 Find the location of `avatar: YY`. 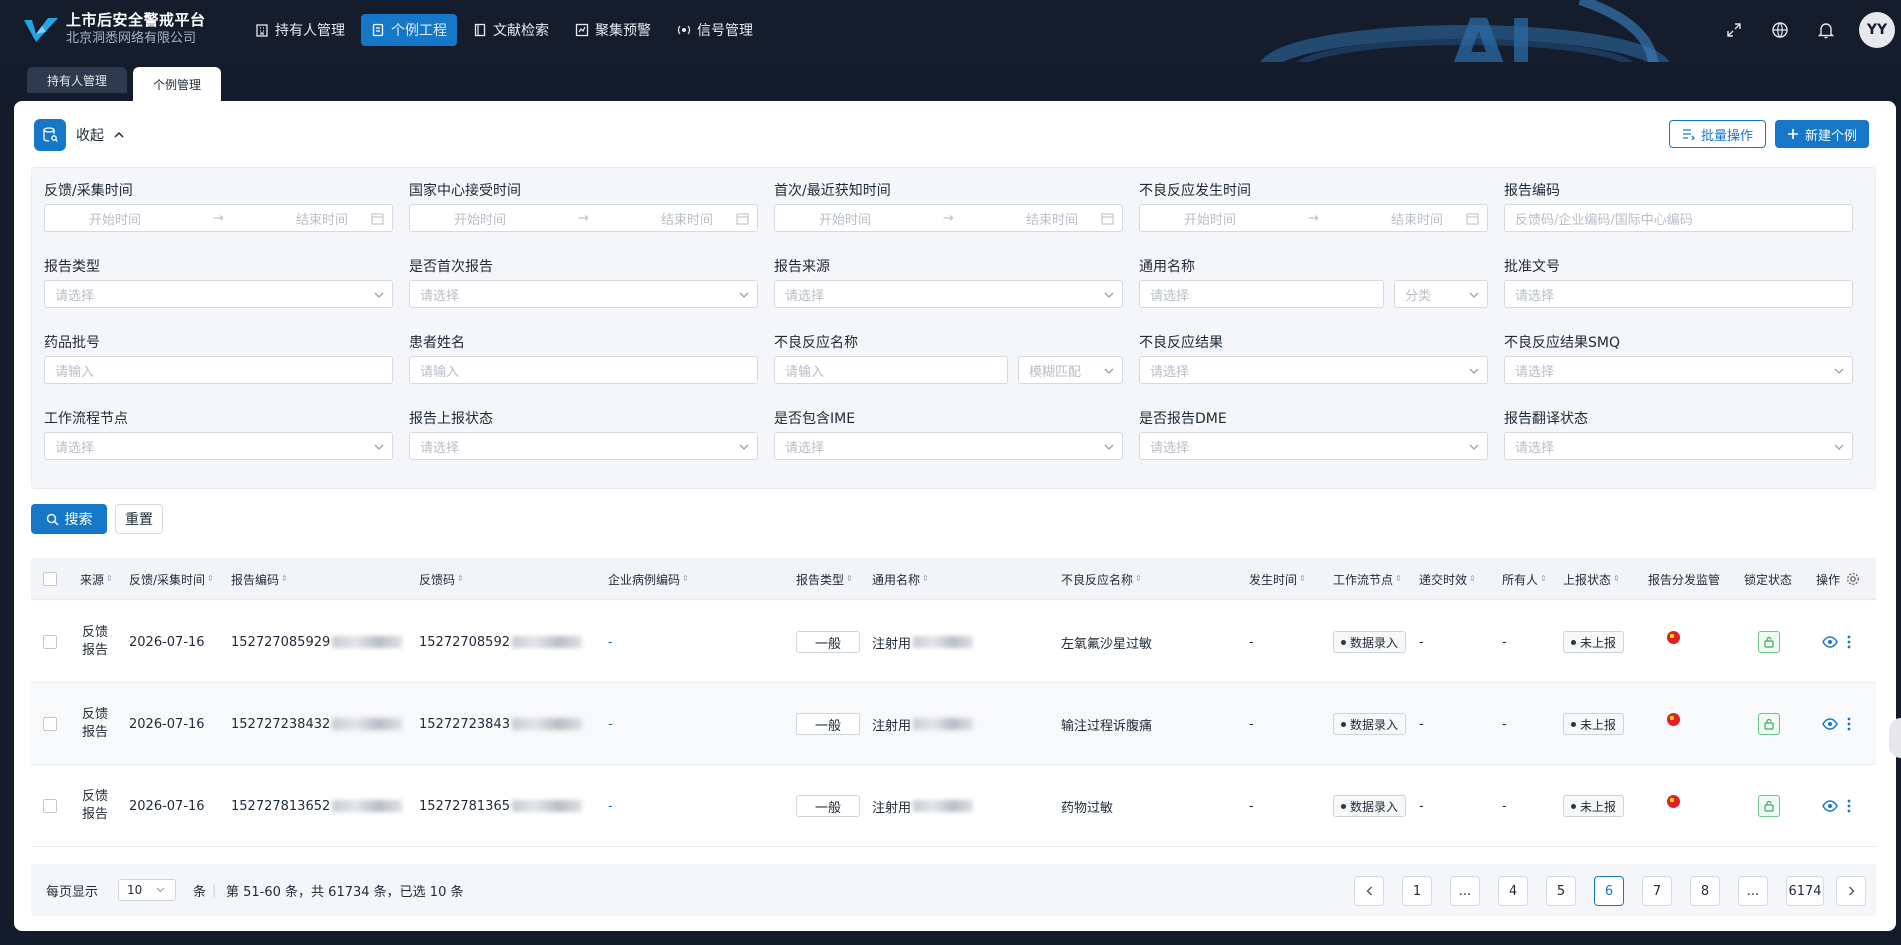

avatar: YY is located at coordinates (1877, 30).